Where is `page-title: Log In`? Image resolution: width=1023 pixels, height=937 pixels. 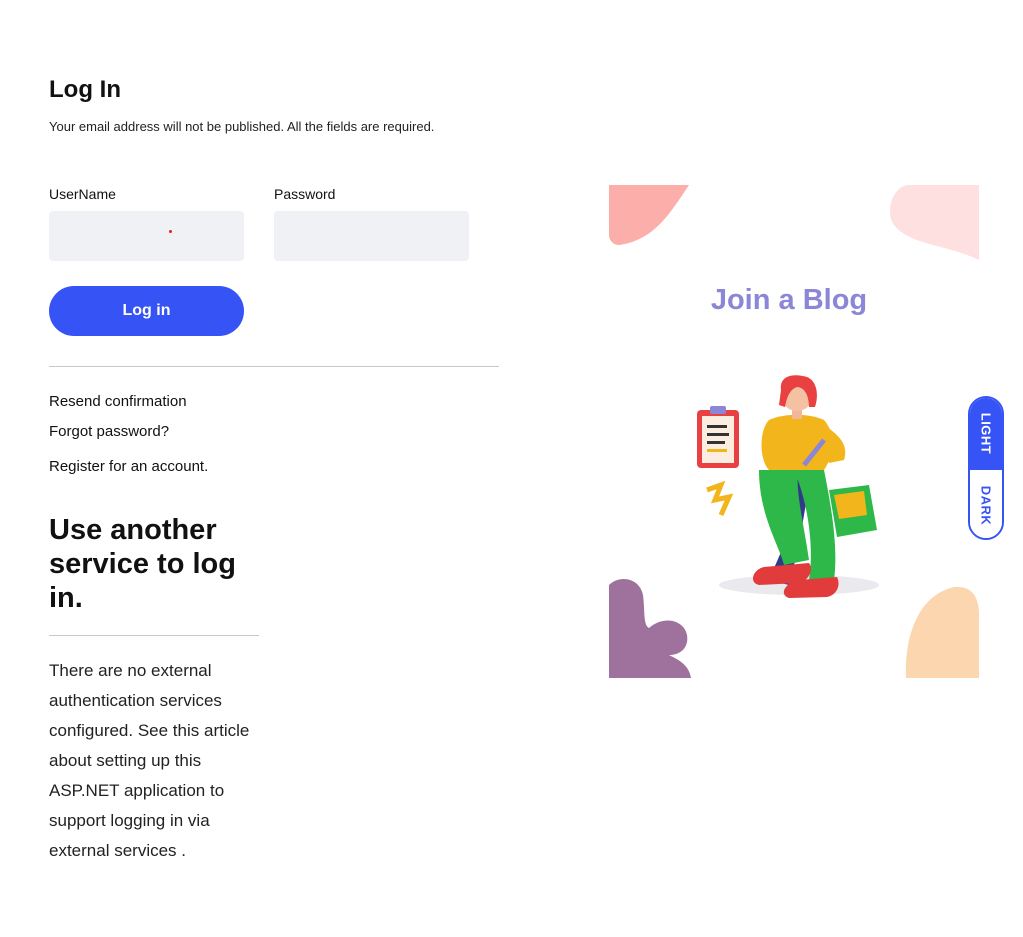
page-title: Log In is located at coordinates (85, 89).